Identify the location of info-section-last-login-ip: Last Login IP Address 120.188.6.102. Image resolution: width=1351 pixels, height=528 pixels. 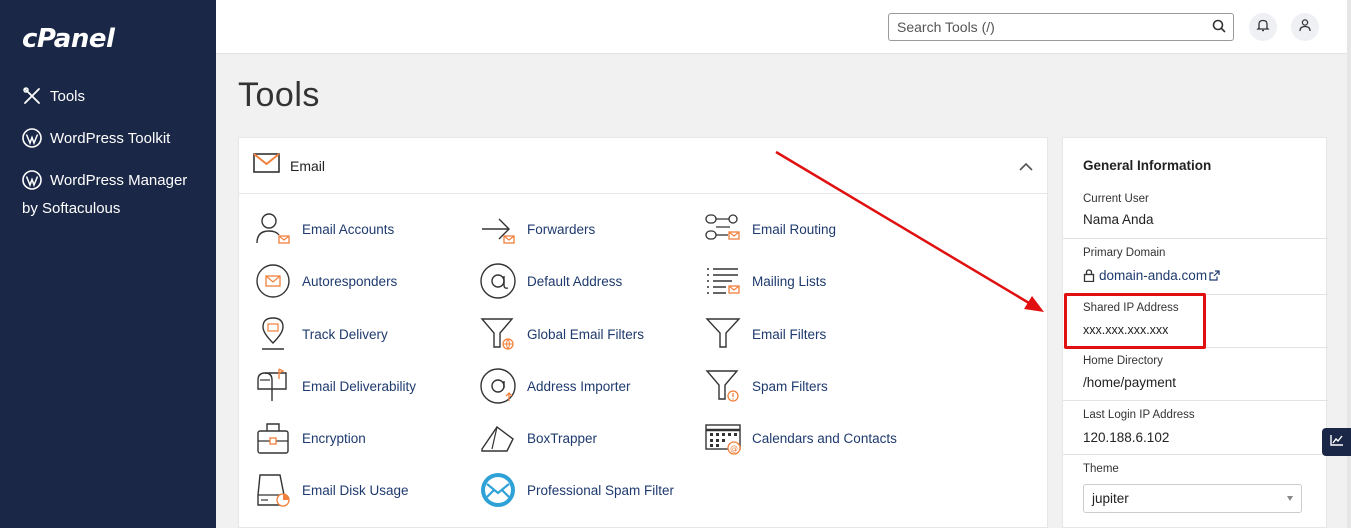
(1195, 428).